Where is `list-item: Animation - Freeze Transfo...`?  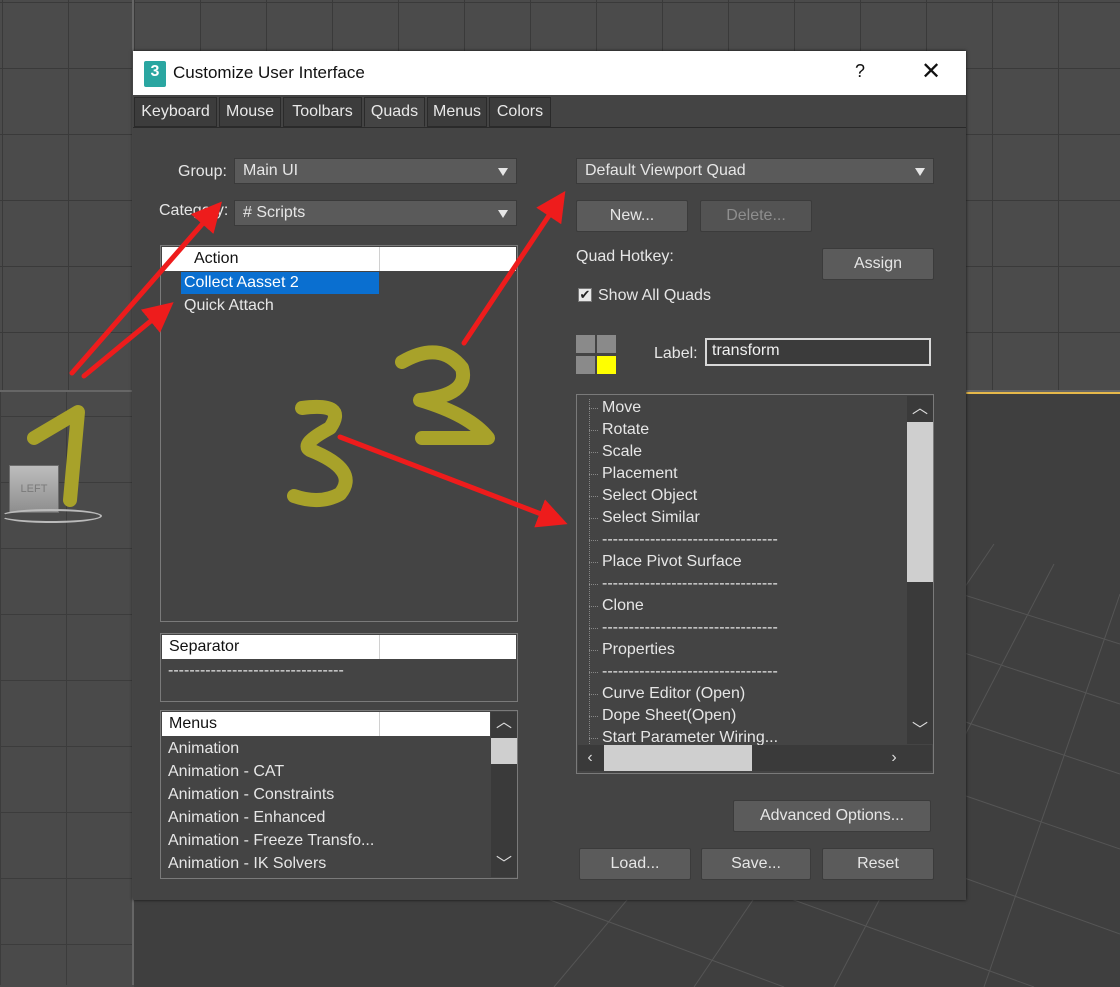 list-item: Animation - Freeze Transfo... is located at coordinates (271, 841).